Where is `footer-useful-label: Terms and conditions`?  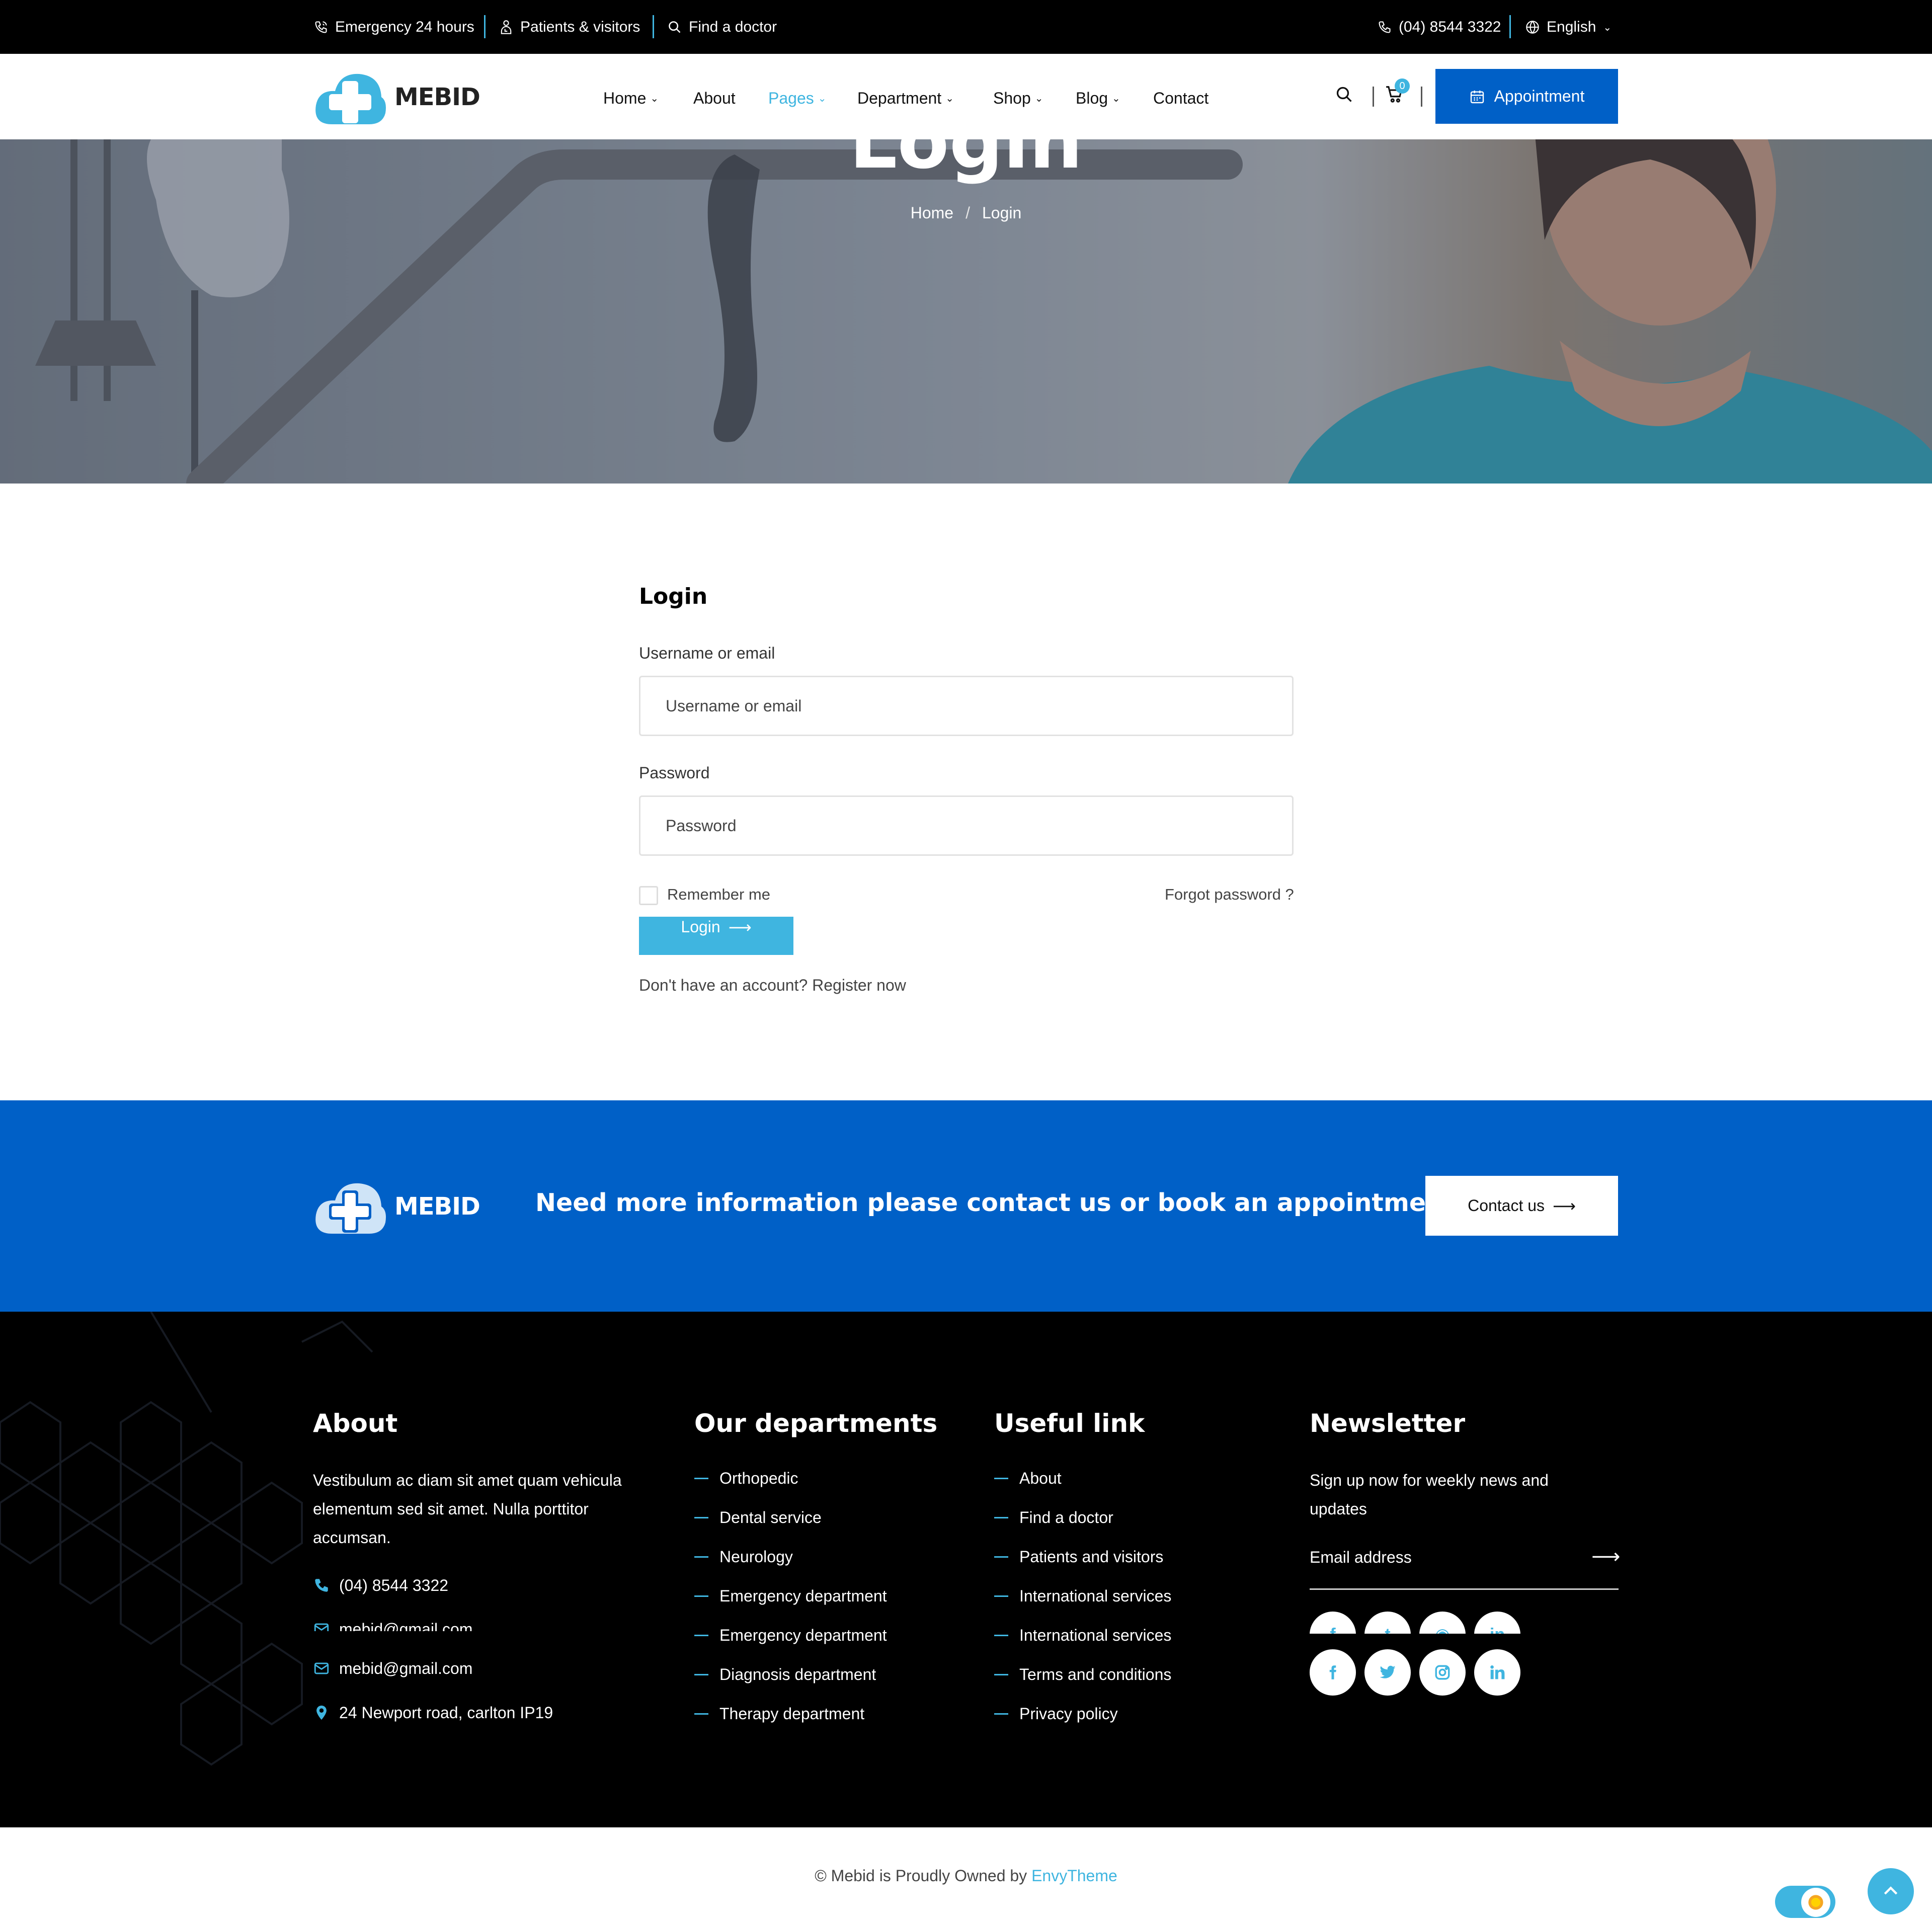 footer-useful-label: Terms and conditions is located at coordinates (1095, 1674).